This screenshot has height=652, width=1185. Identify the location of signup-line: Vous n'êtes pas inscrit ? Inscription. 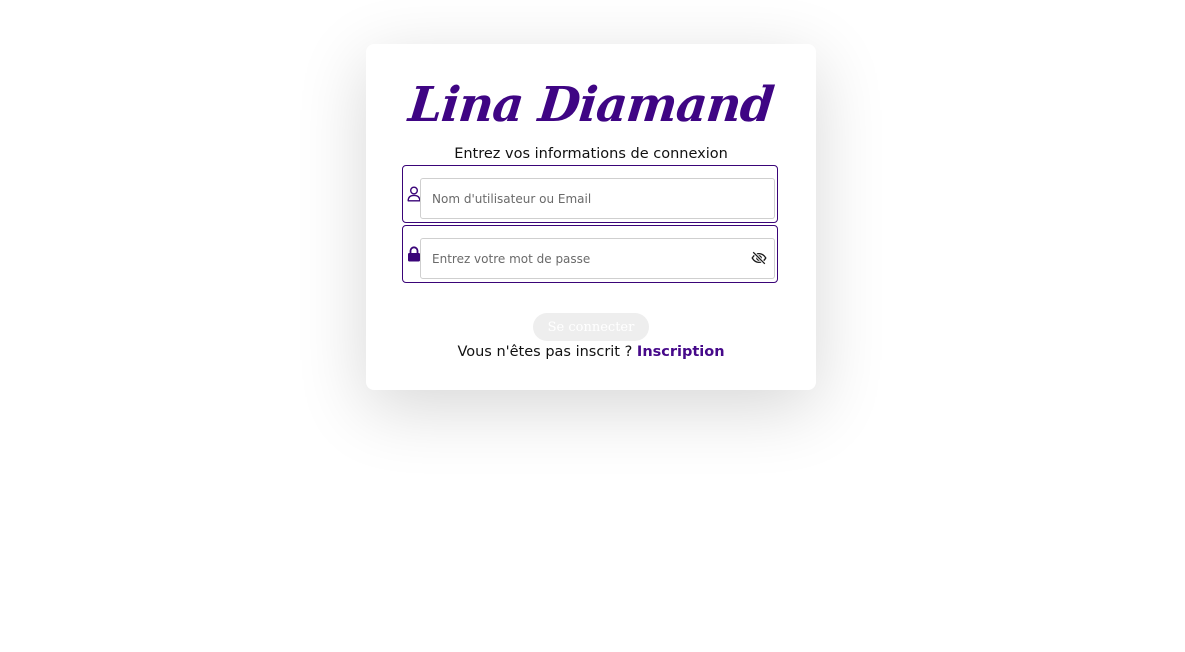
(591, 352).